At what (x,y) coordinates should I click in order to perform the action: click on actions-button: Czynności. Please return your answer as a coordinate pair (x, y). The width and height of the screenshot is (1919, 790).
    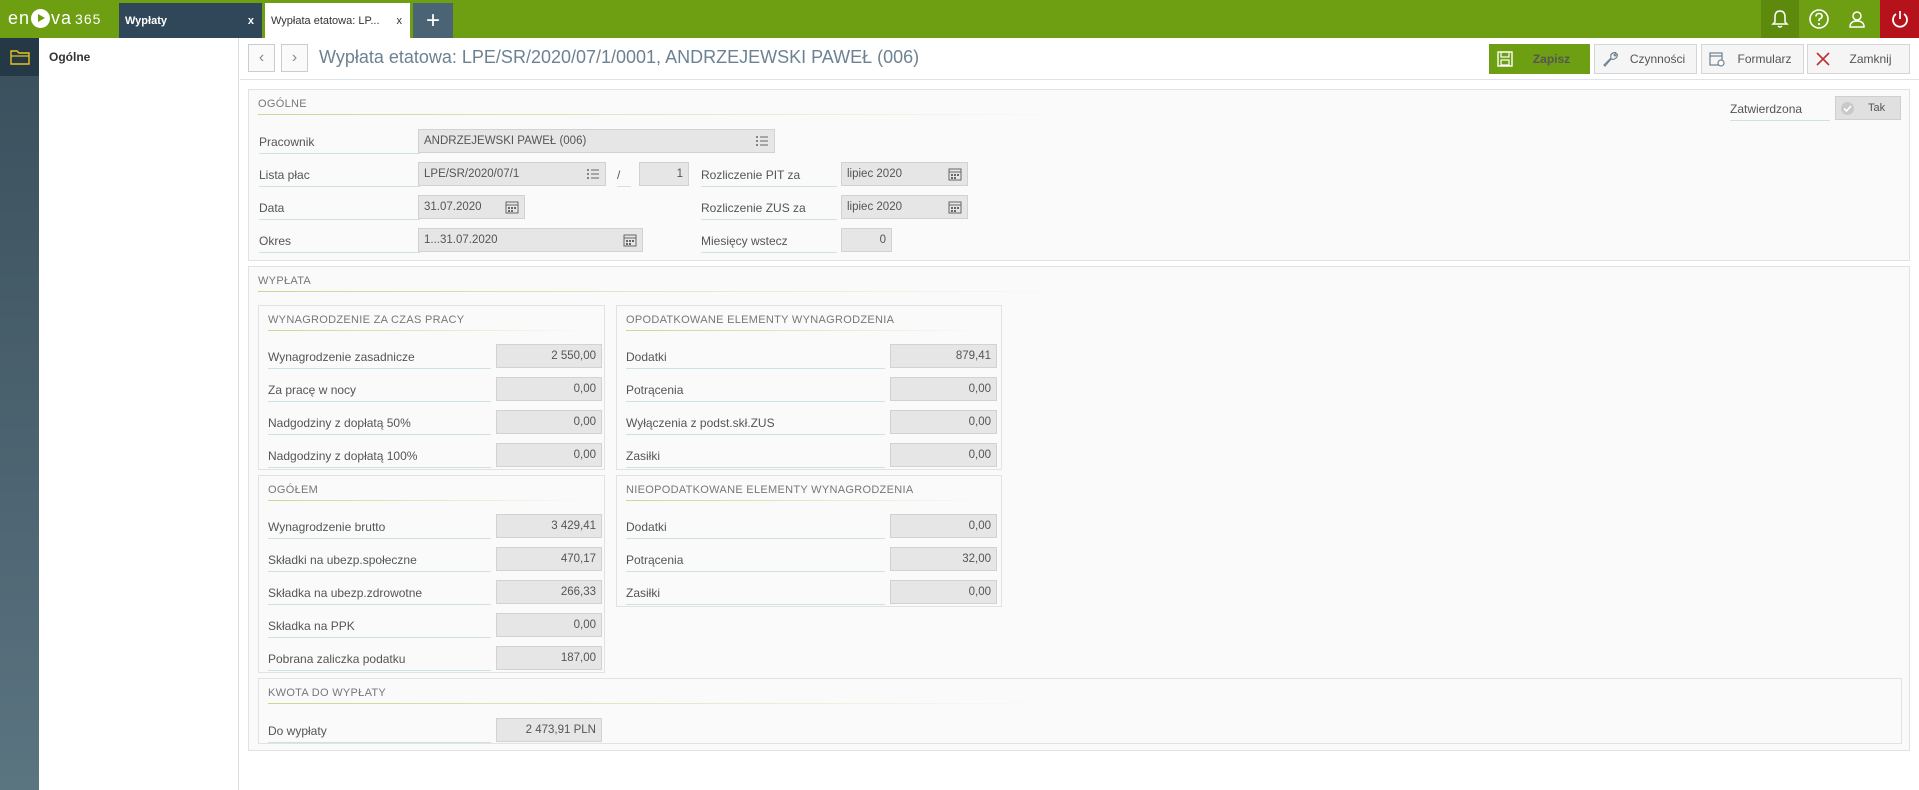
    Looking at the image, I should click on (1645, 59).